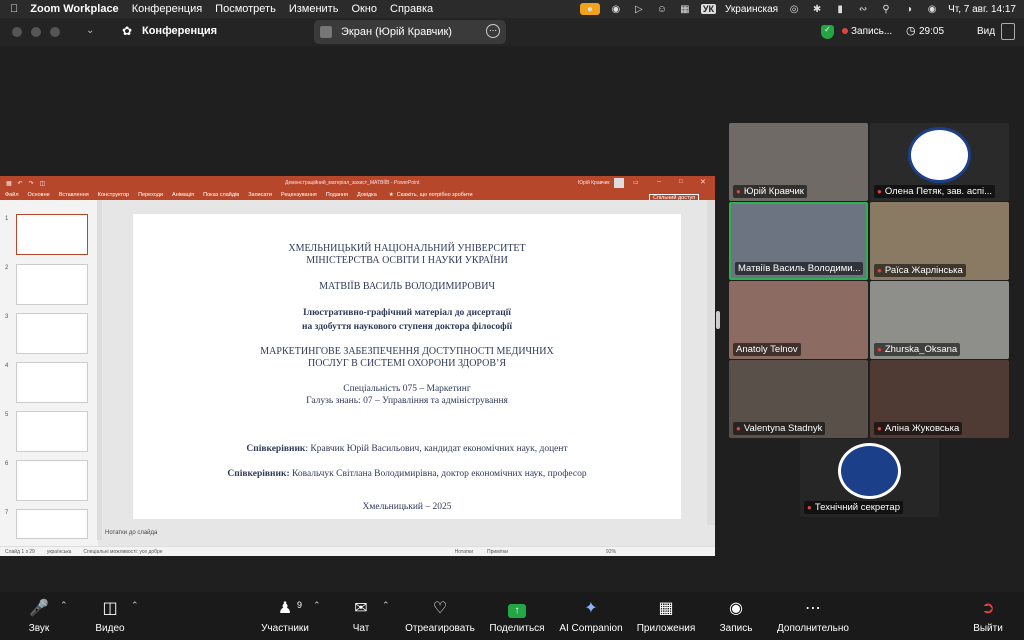  What do you see at coordinates (299, 195) in the screenshot?
I see `tab-review: Рецензування` at bounding box center [299, 195].